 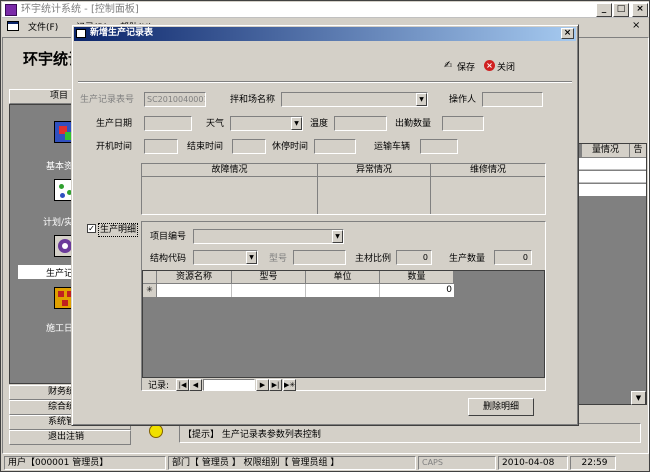 I want to click on repair-header: 维修情况, so click(x=488, y=170).